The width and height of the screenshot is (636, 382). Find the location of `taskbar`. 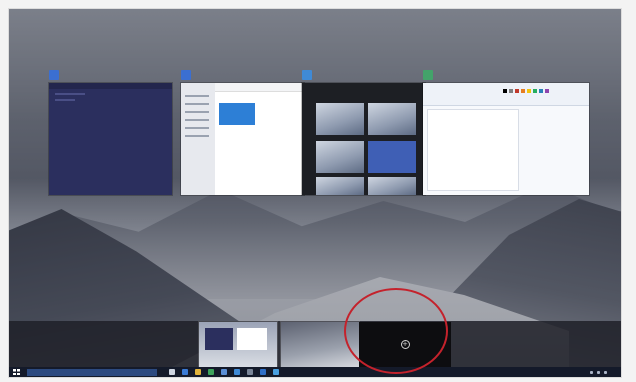

taskbar is located at coordinates (315, 372).